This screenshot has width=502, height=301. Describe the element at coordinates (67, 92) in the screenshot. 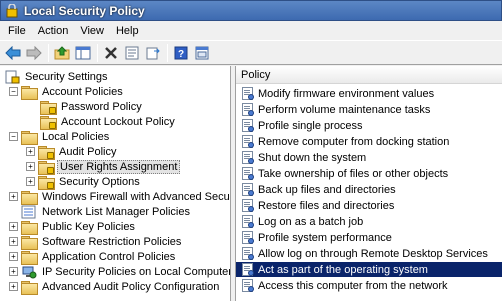

I see `tree-item-account-policies: − Account Policies` at that location.